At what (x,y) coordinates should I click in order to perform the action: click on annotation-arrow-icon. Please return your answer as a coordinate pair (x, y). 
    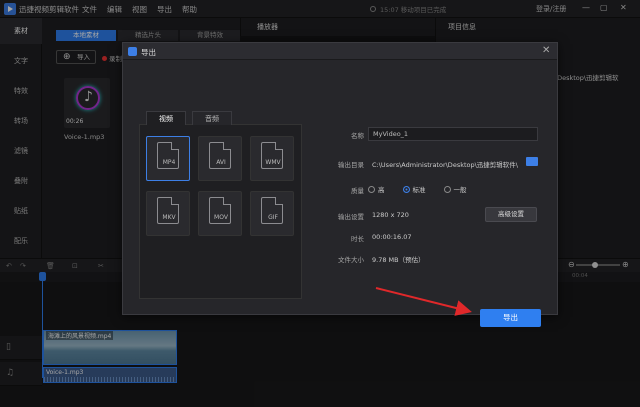
    Looking at the image, I should click on (423, 301).